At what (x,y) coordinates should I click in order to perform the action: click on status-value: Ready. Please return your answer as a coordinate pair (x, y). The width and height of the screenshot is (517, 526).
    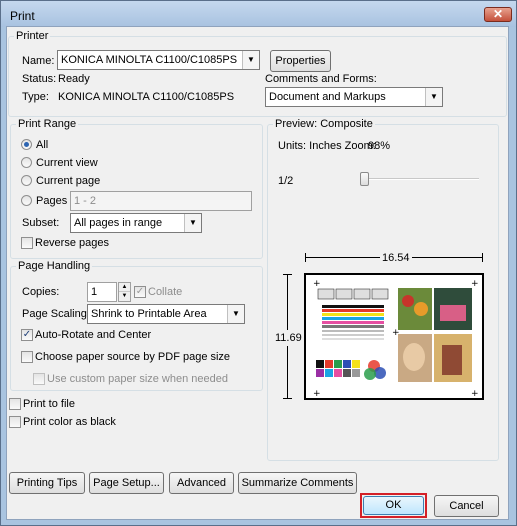
    Looking at the image, I should click on (74, 79).